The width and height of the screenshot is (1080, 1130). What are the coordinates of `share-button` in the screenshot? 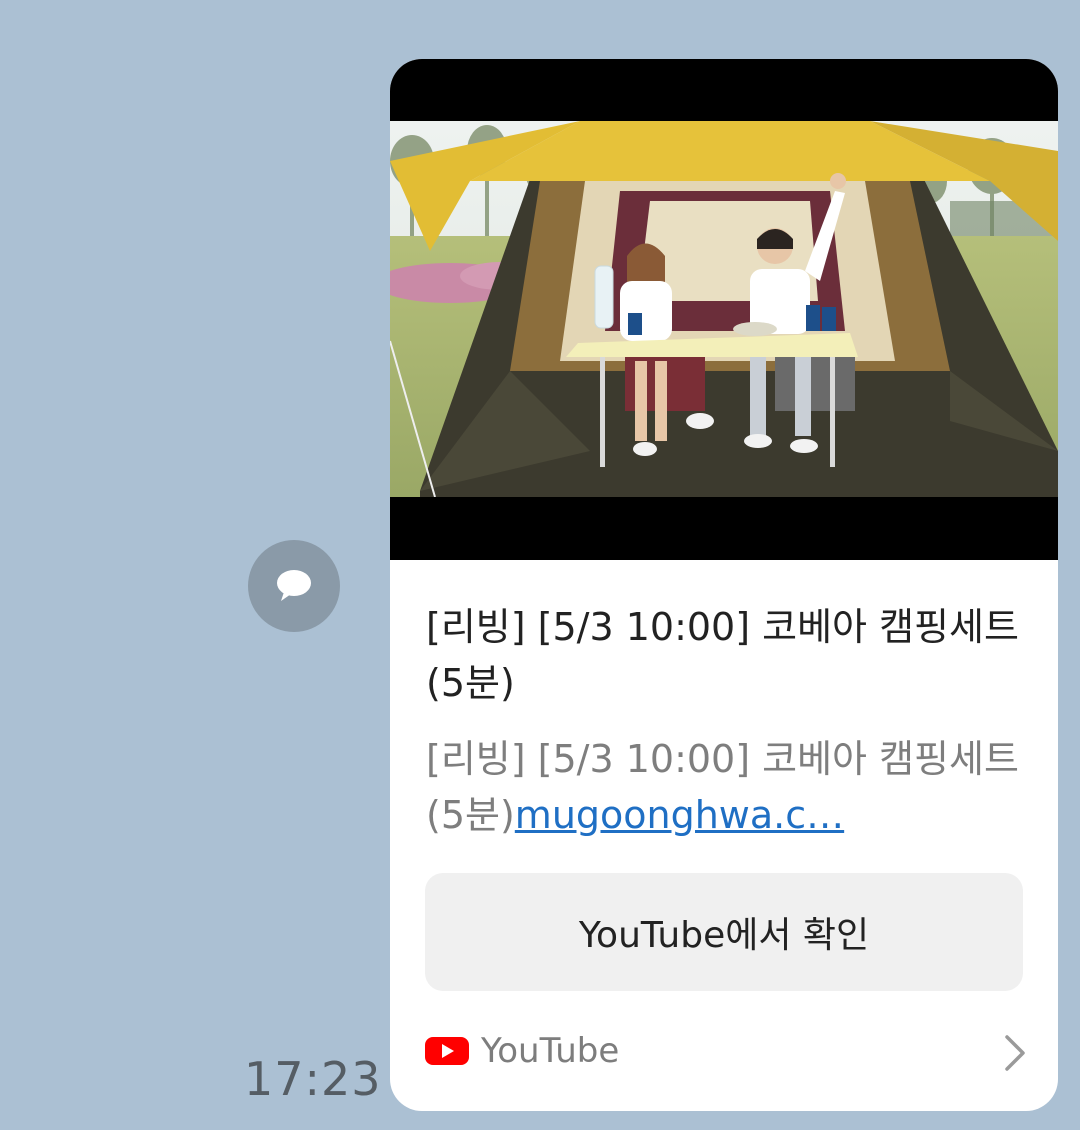 It's located at (294, 586).